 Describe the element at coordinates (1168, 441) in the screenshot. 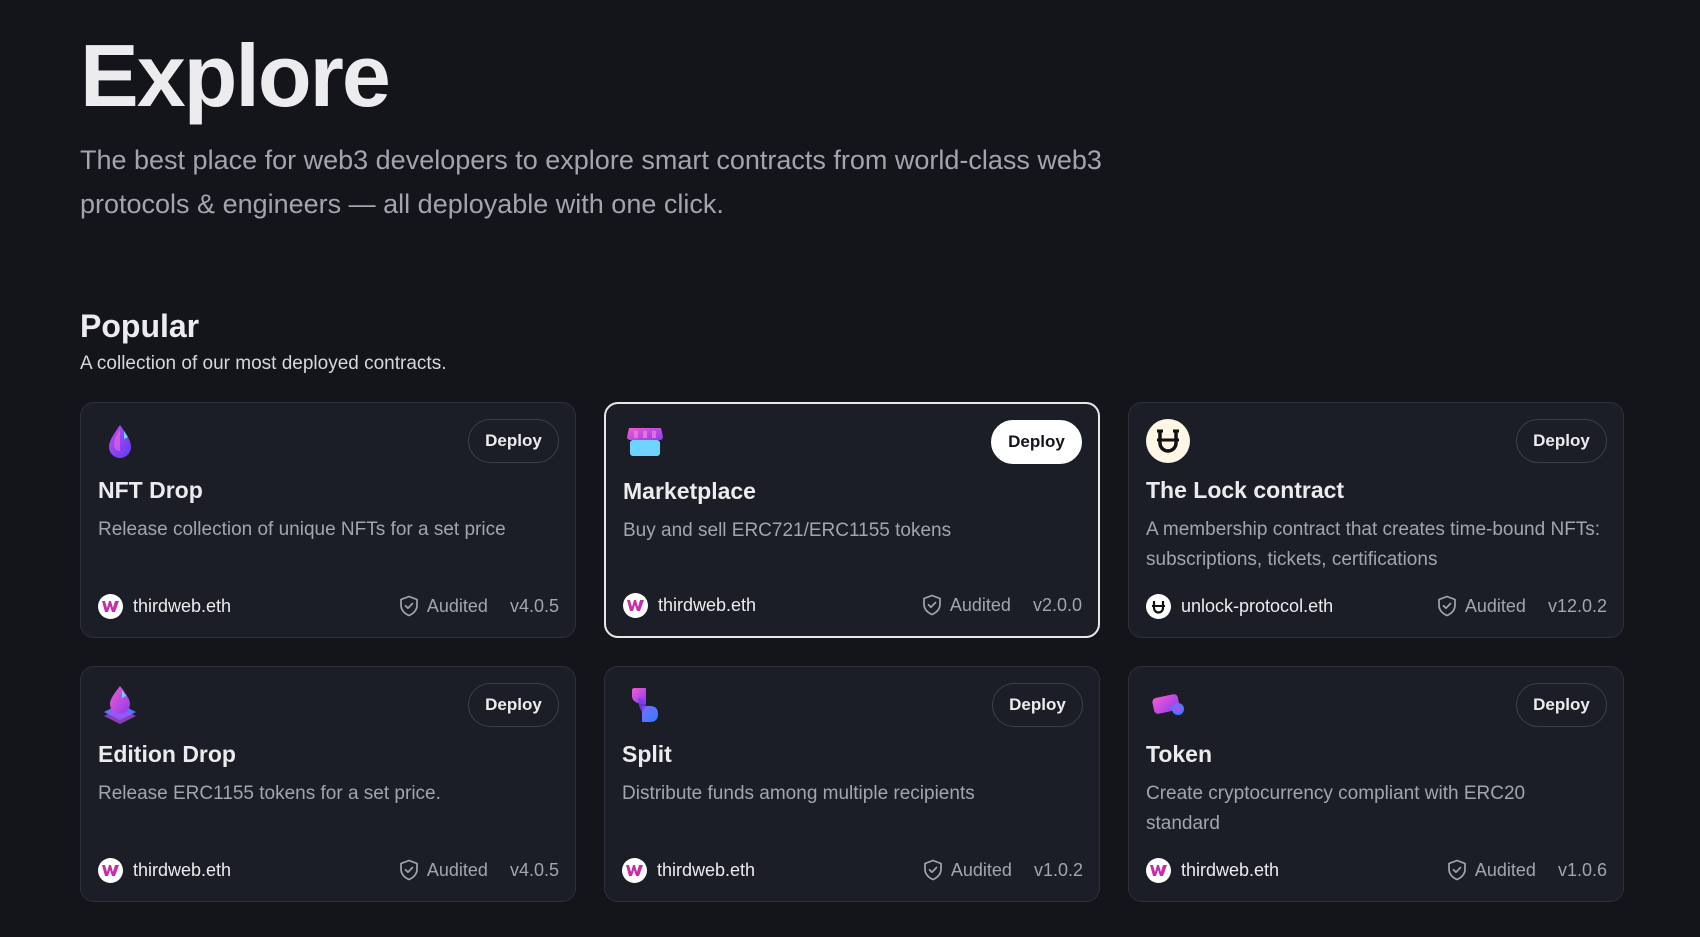

I see `unlock-protocol-icon` at that location.